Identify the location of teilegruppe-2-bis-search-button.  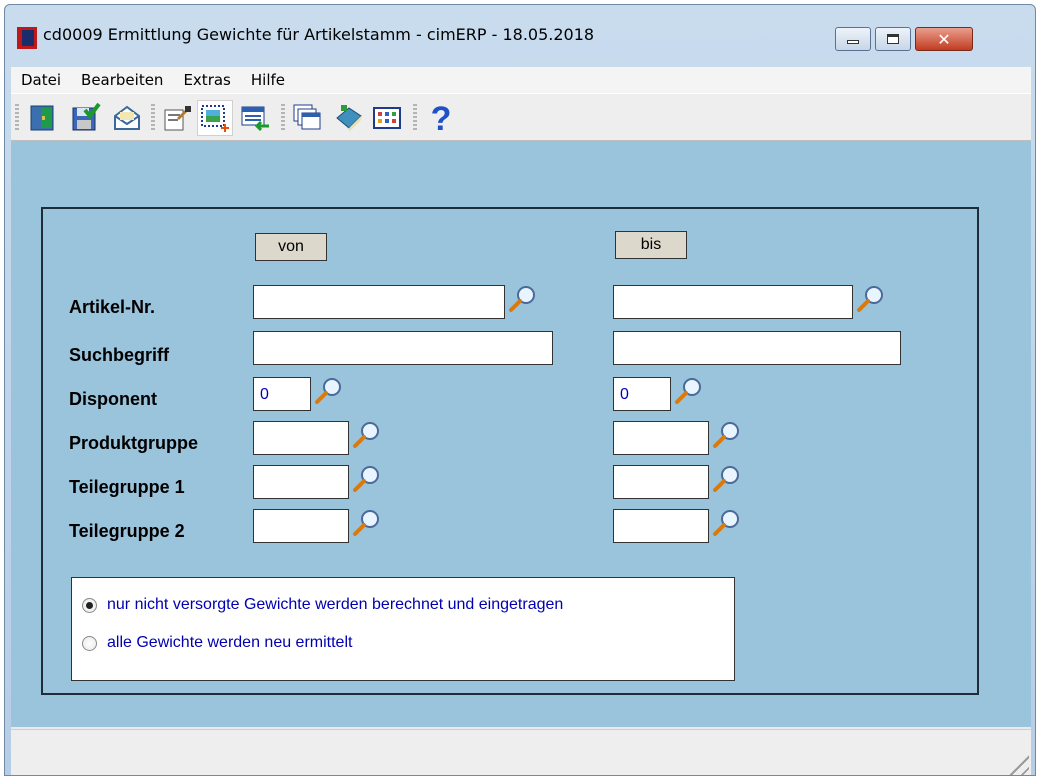
(727, 523).